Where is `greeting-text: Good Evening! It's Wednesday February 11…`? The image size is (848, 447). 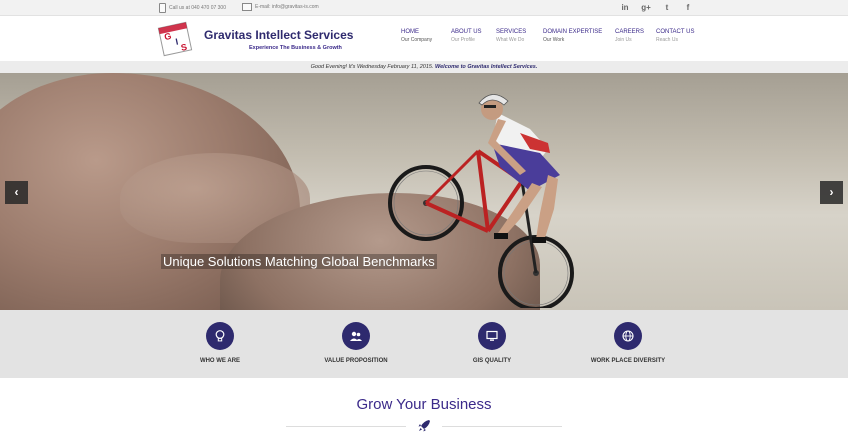
greeting-text: Good Evening! It's Wednesday February 11… is located at coordinates (372, 67).